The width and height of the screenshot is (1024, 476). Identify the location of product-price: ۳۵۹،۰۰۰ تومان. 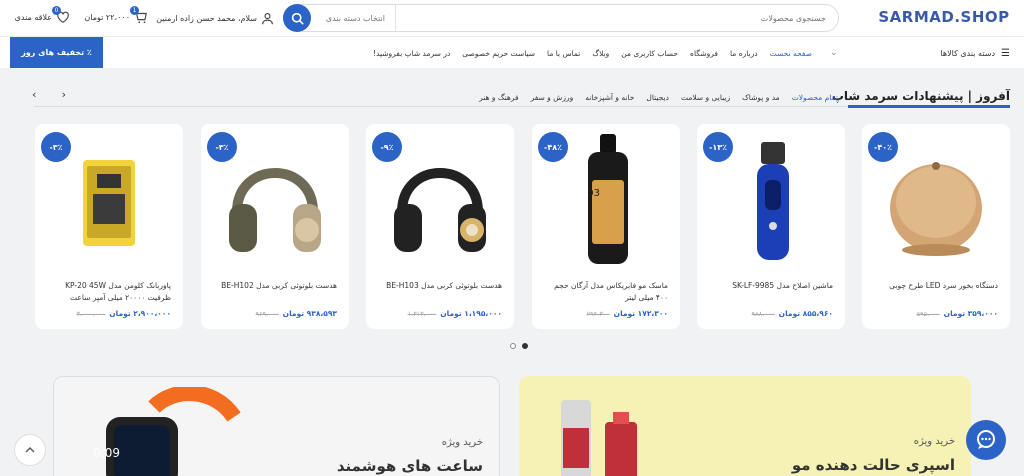
(970, 313).